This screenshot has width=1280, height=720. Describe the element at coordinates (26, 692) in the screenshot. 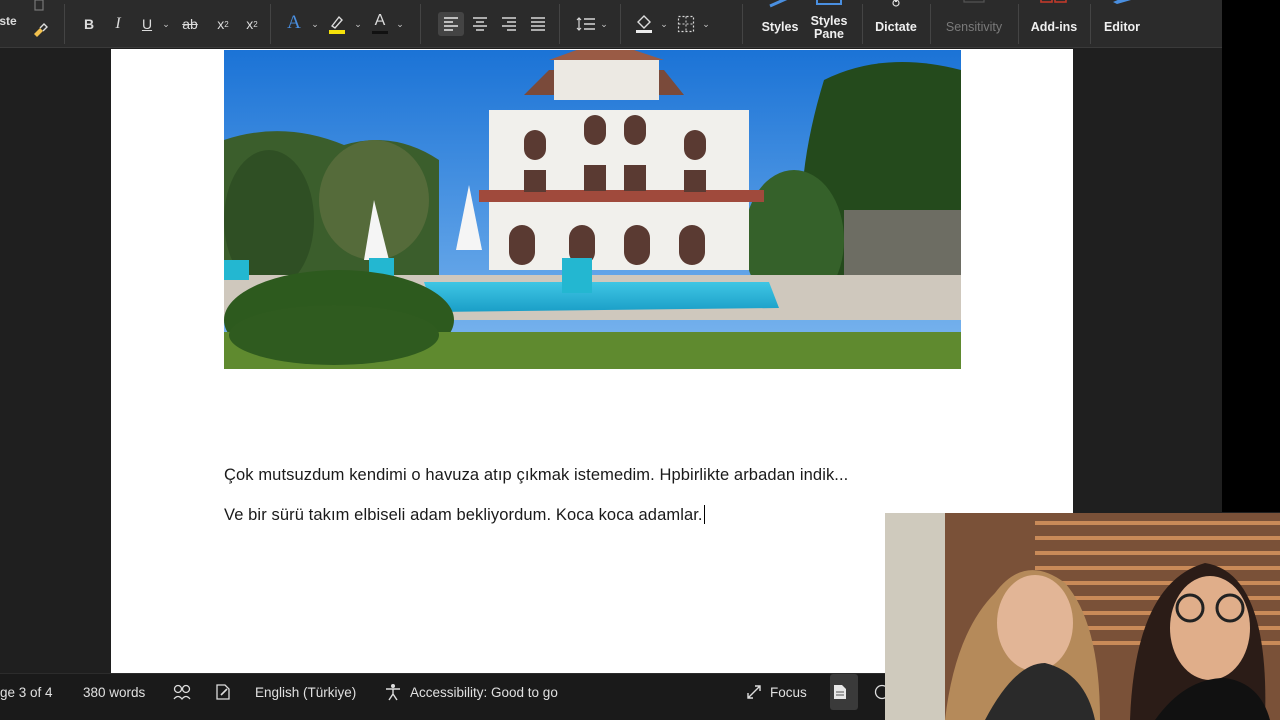

I see `page-indicator: ge 3 of 4` at that location.